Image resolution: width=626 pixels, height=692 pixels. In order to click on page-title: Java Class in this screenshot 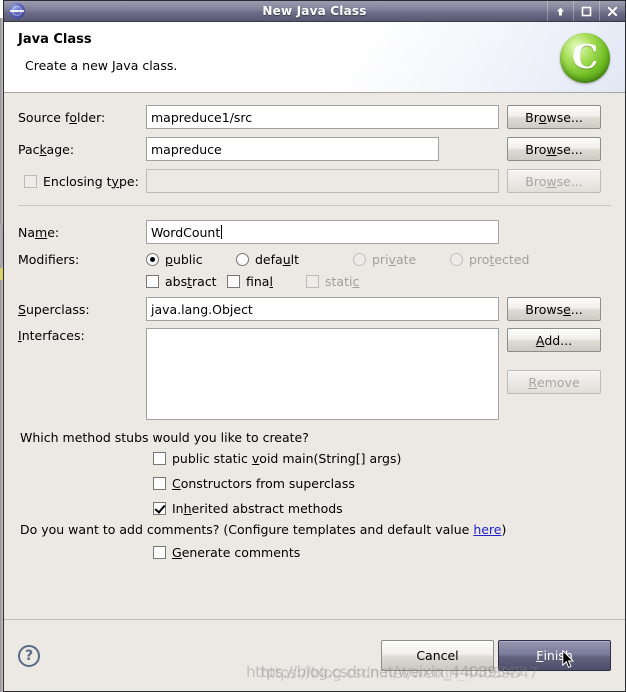, I will do `click(55, 39)`.